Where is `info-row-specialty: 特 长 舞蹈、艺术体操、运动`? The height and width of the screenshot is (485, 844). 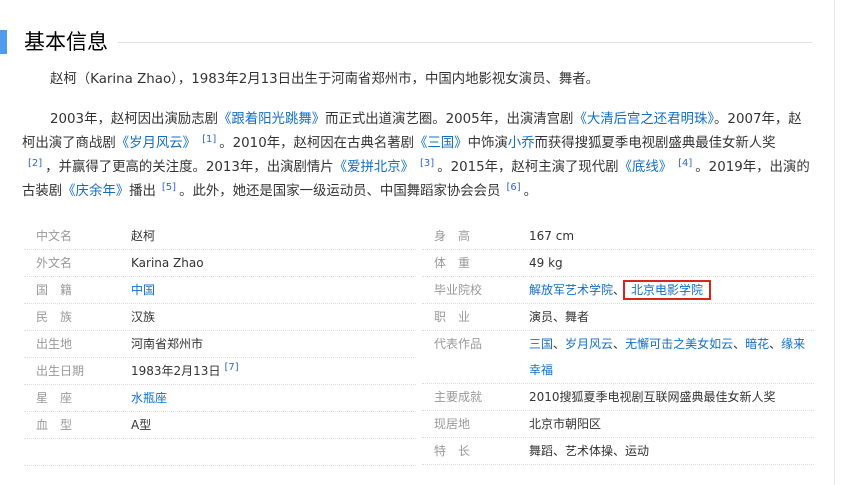 info-row-specialty: 特 长 舞蹈、艺术体操、运动 is located at coordinates (618, 451).